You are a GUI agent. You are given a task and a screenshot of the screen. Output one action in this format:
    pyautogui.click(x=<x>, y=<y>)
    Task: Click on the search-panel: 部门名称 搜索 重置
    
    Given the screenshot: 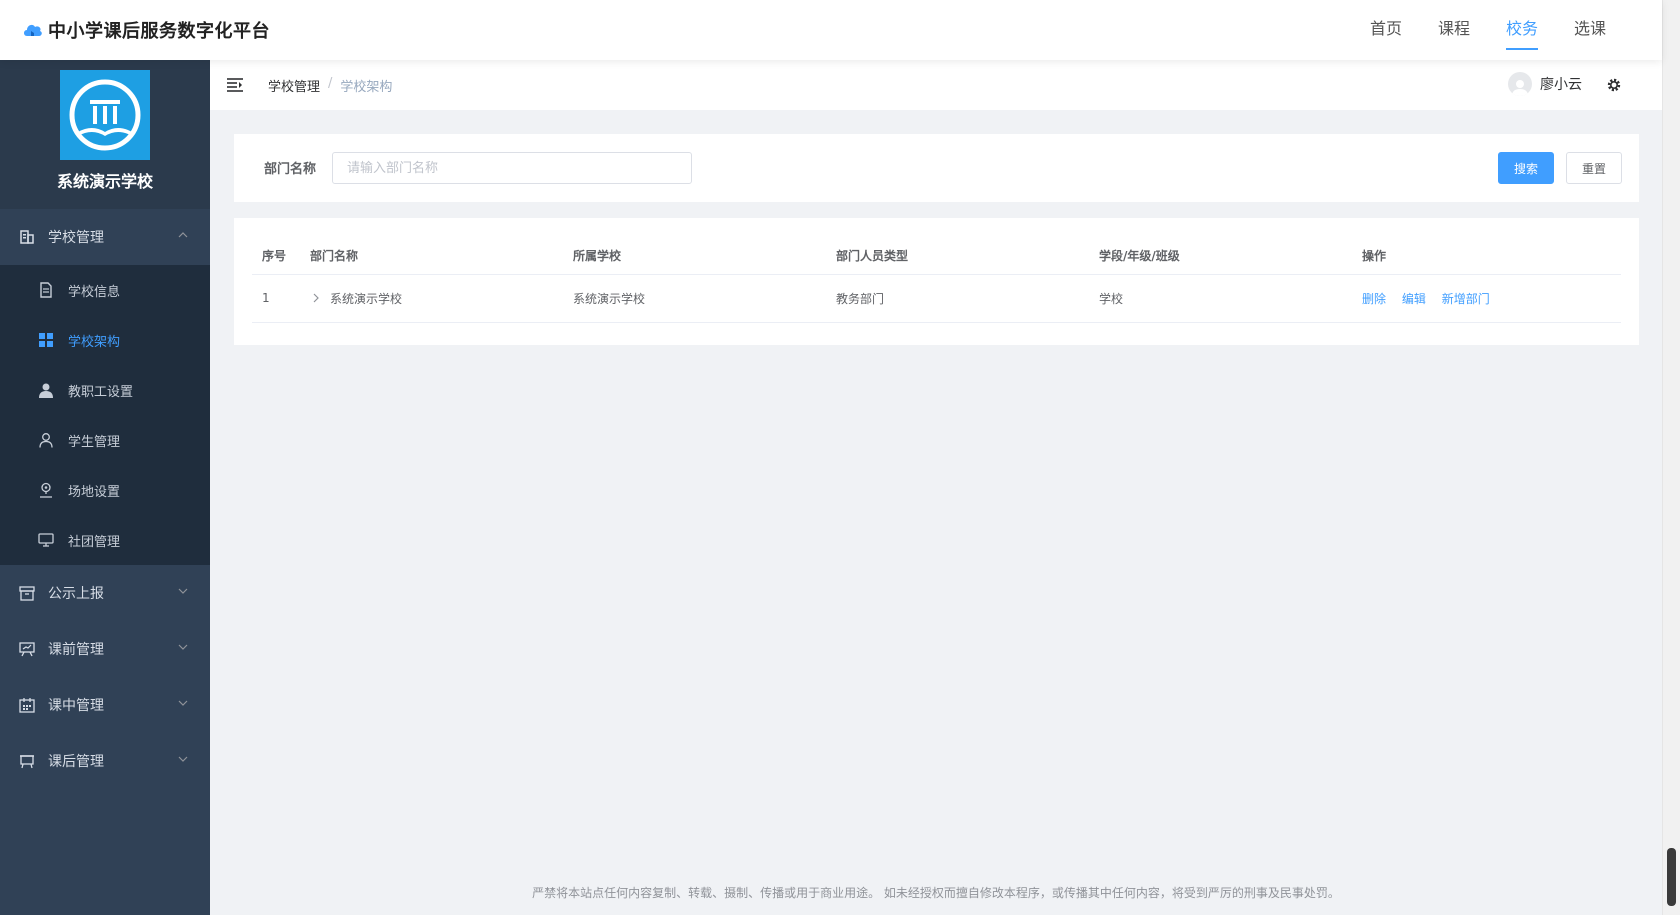 What is the action you would take?
    pyautogui.click(x=936, y=168)
    